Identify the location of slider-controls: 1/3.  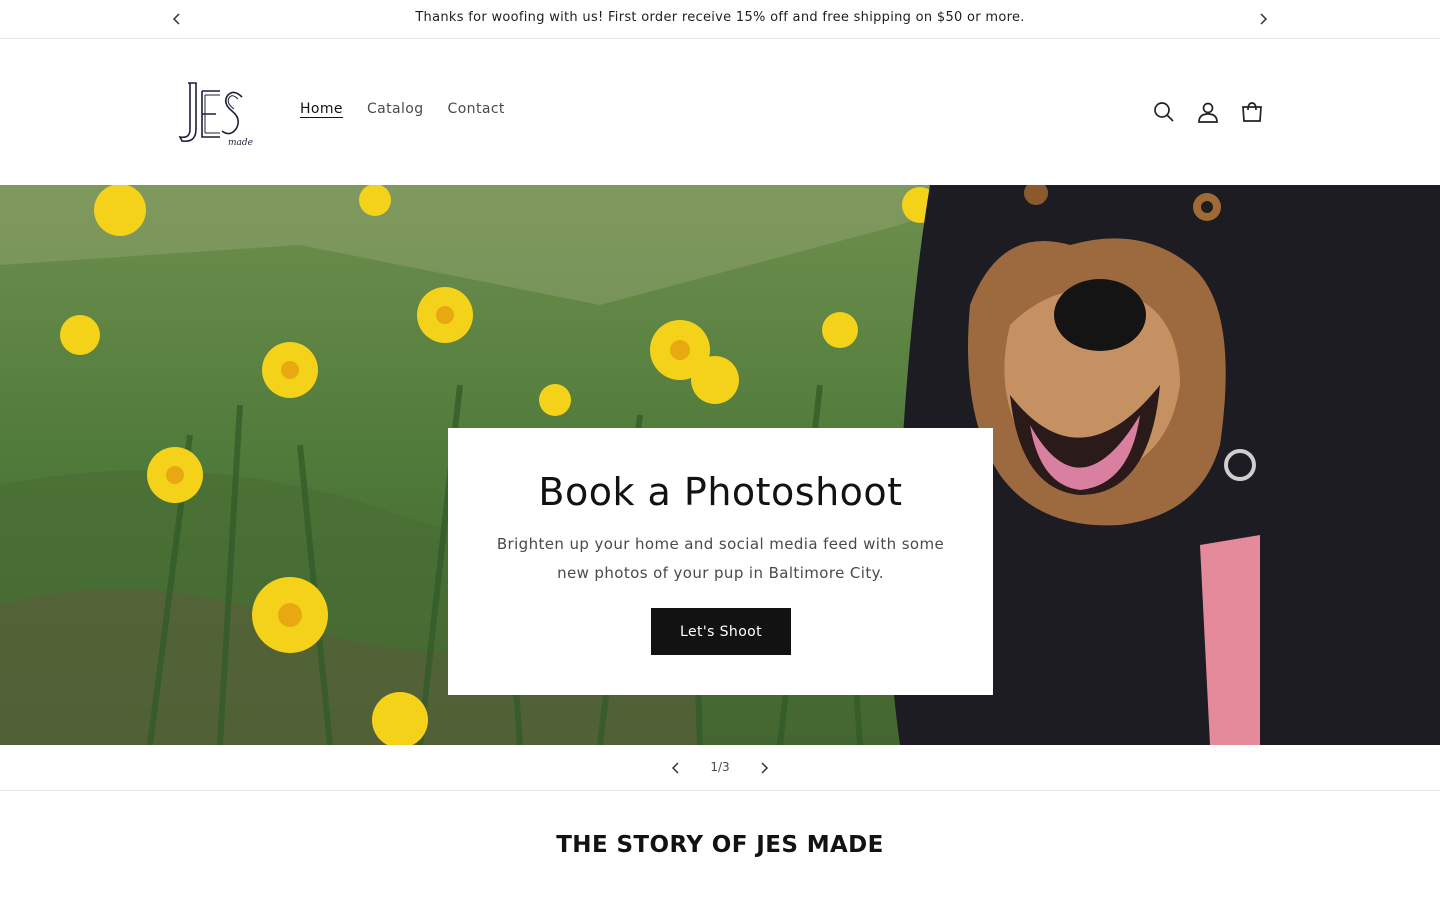
(720, 768).